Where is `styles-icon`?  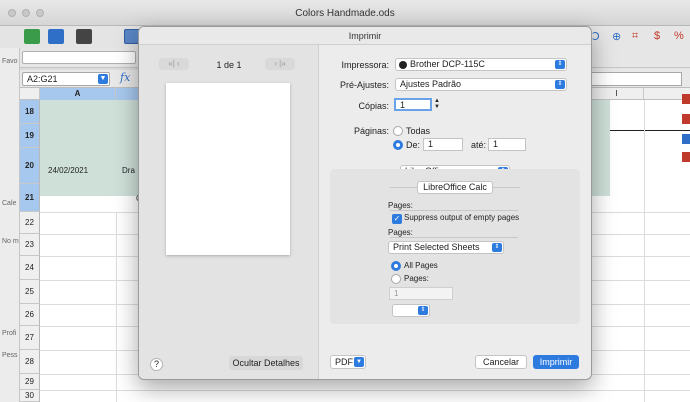 styles-icon is located at coordinates (686, 119).